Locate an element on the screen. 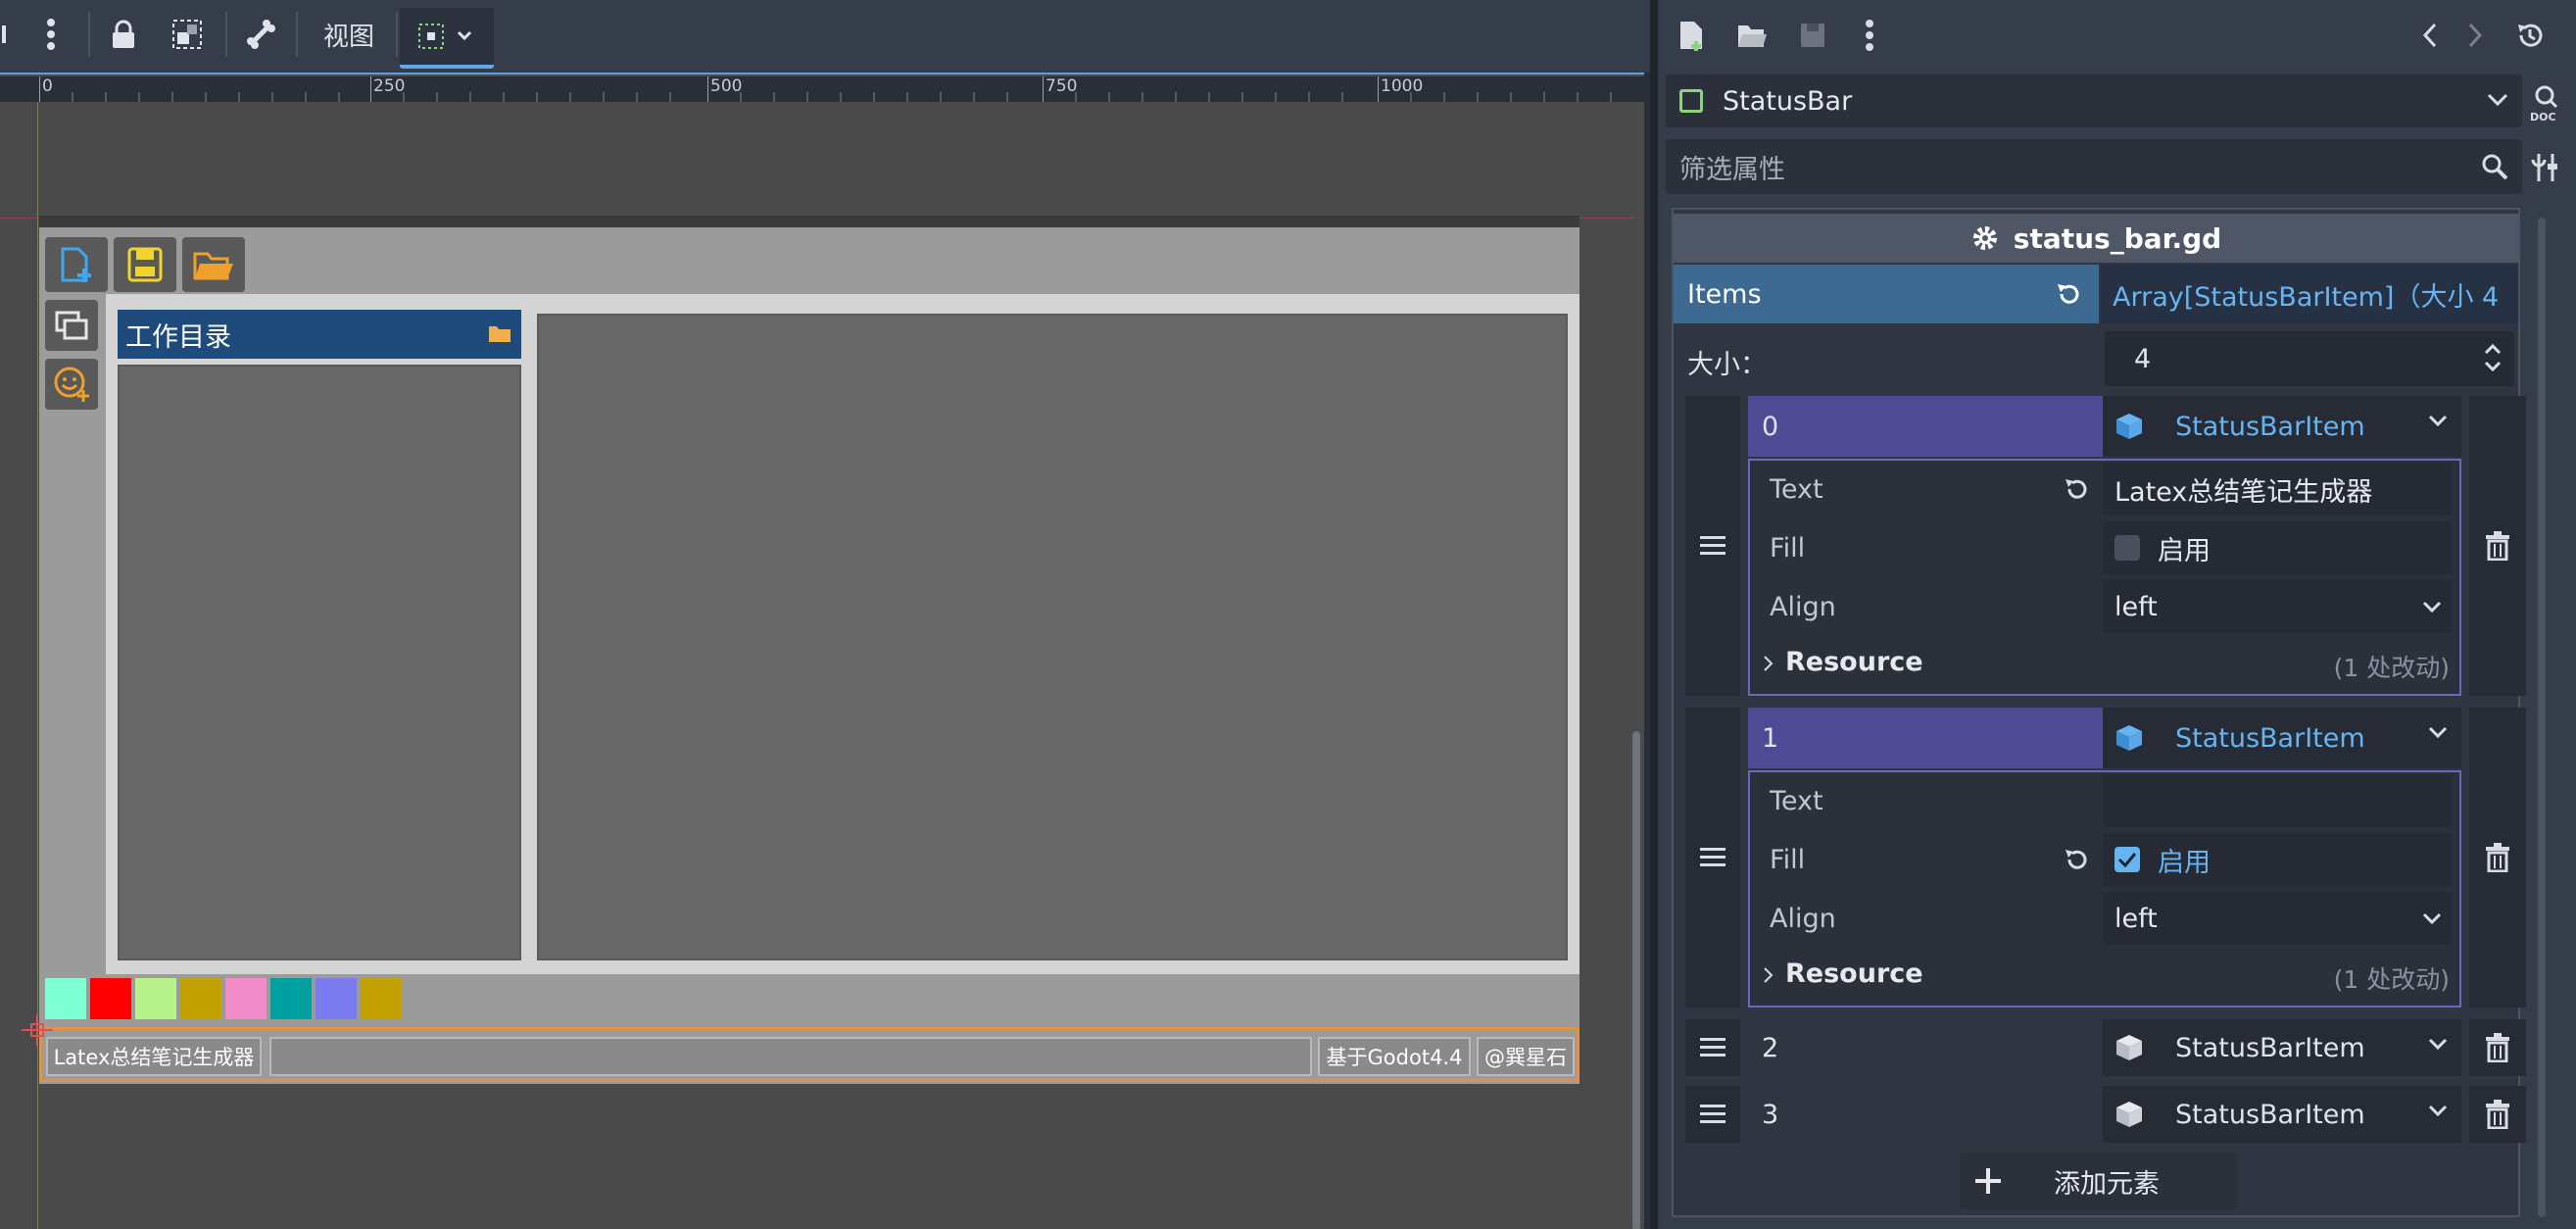  open-folder-button is located at coordinates (213, 264).